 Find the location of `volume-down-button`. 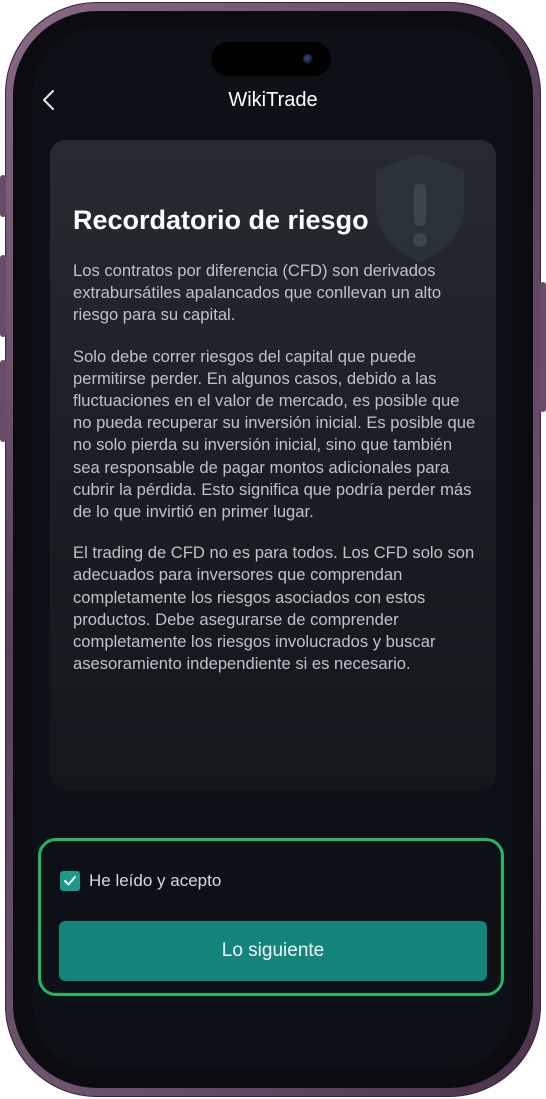

volume-down-button is located at coordinates (3, 401).